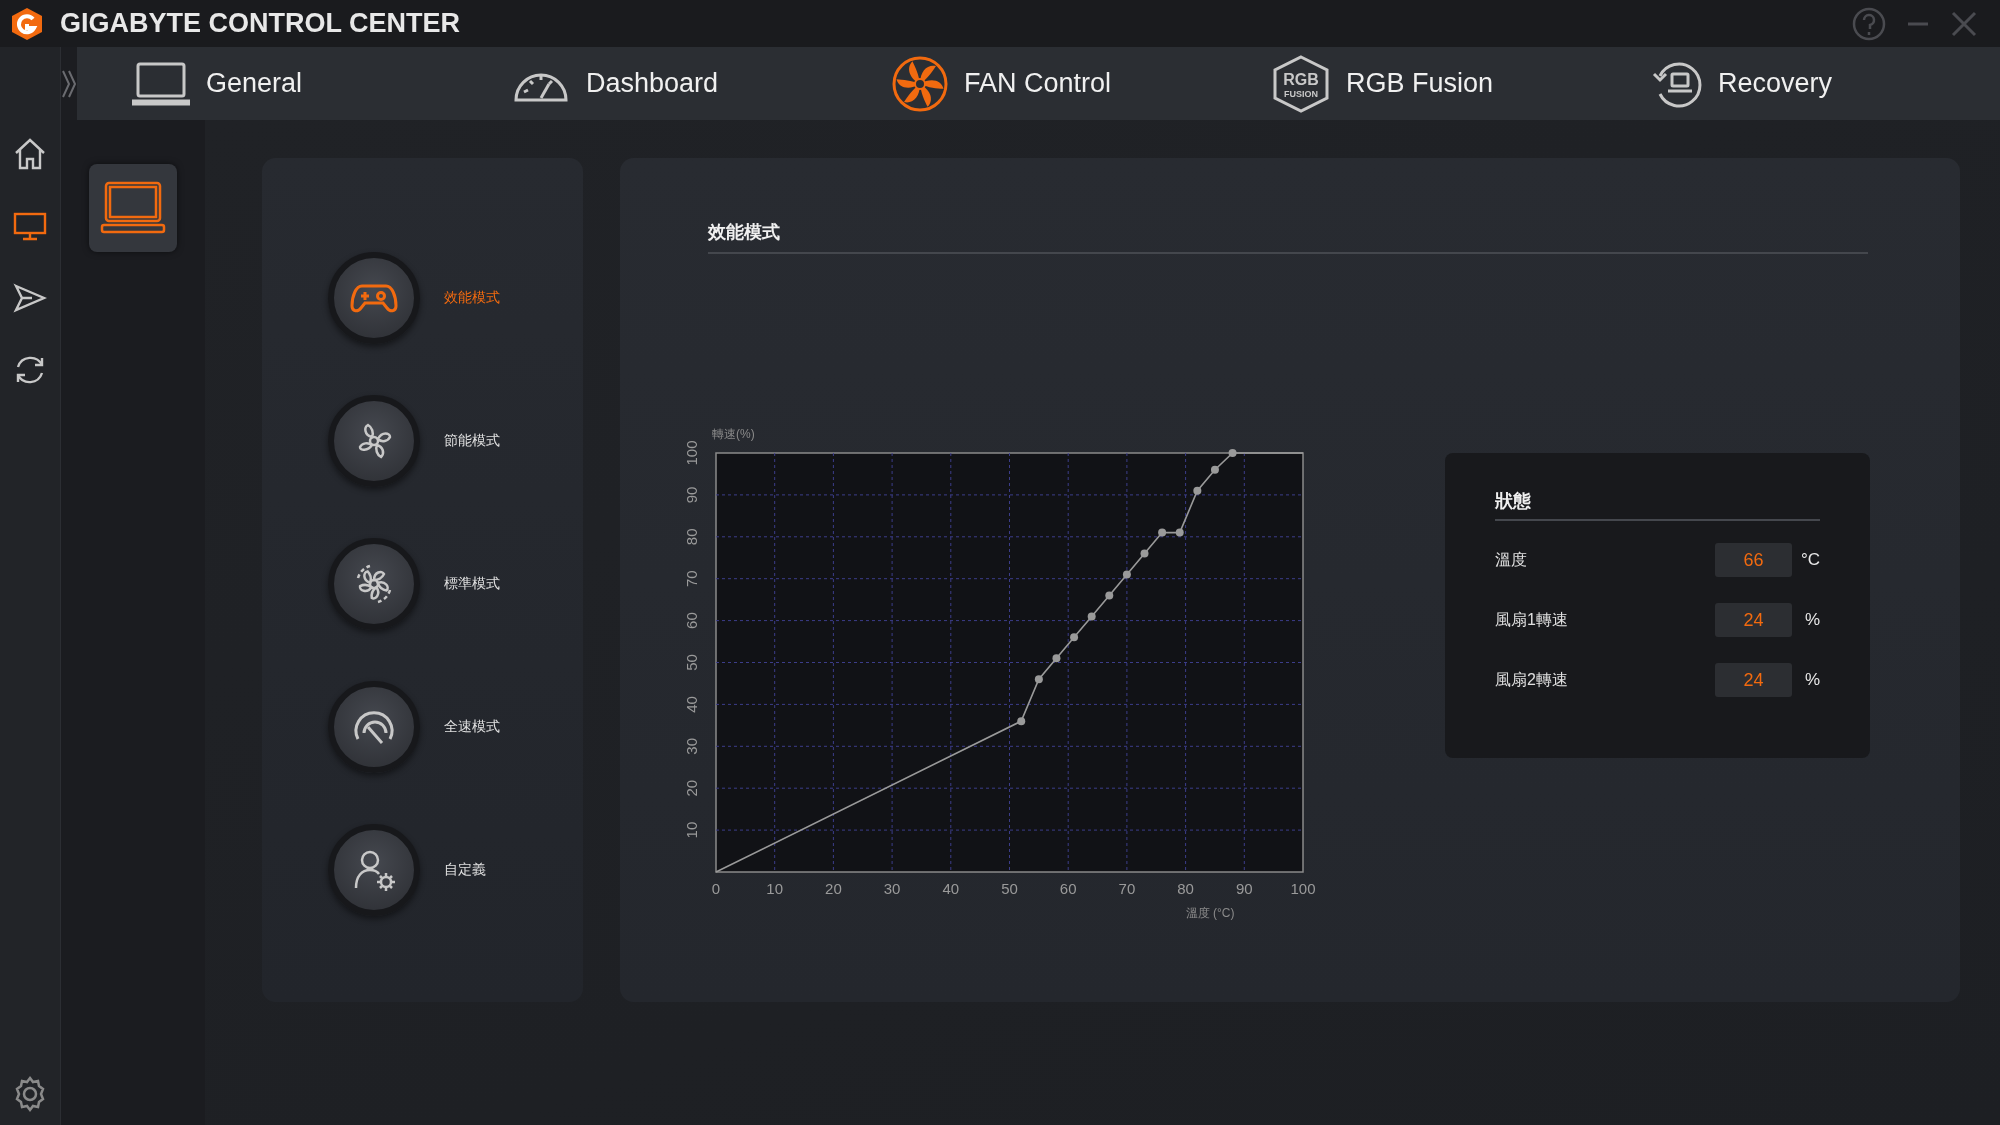 This screenshot has height=1125, width=2000. Describe the element at coordinates (691, 788) in the screenshot. I see `y-tick-label: 20` at that location.